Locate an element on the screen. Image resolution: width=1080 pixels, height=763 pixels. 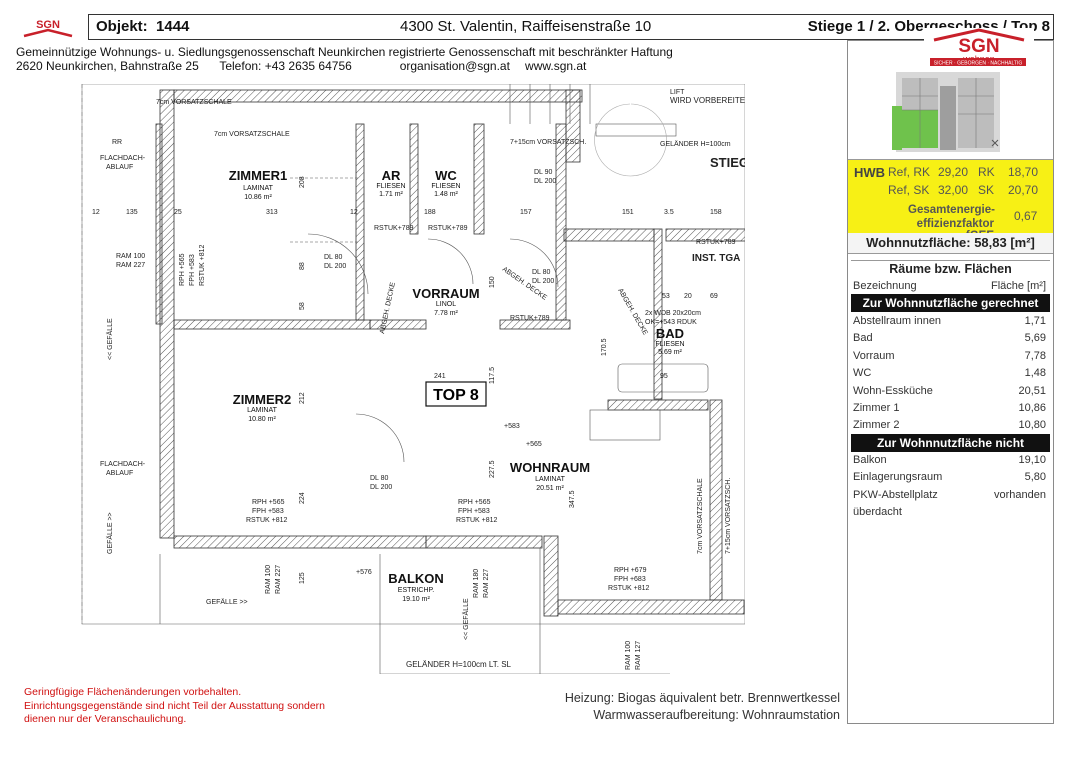
room-name-wc: WC is located at coordinates (446, 175).